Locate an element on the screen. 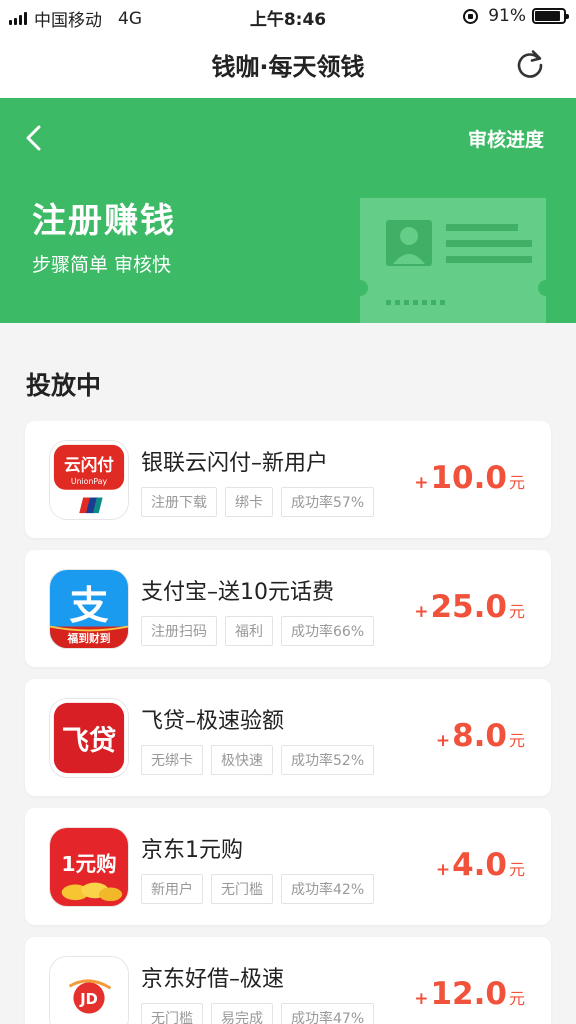  task-tag: 成功率57% is located at coordinates (328, 502).